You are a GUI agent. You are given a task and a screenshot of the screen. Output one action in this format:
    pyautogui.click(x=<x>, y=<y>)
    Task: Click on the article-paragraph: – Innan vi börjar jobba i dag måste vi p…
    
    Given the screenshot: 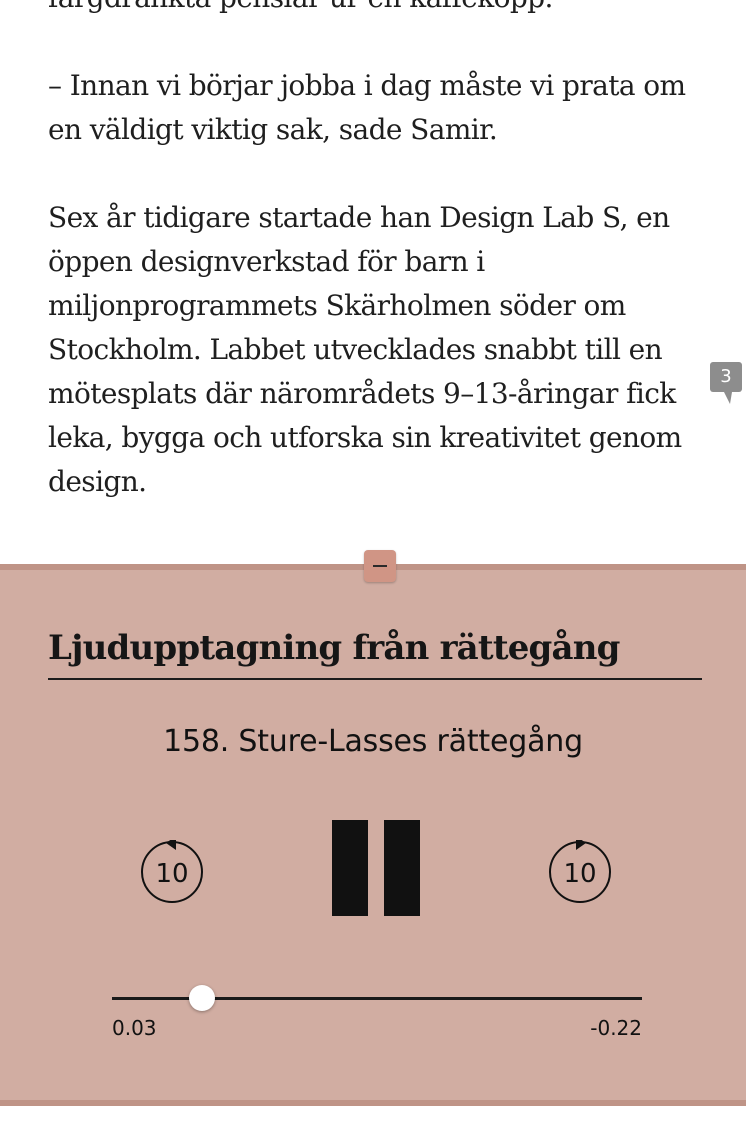 What is the action you would take?
    pyautogui.click(x=367, y=107)
    